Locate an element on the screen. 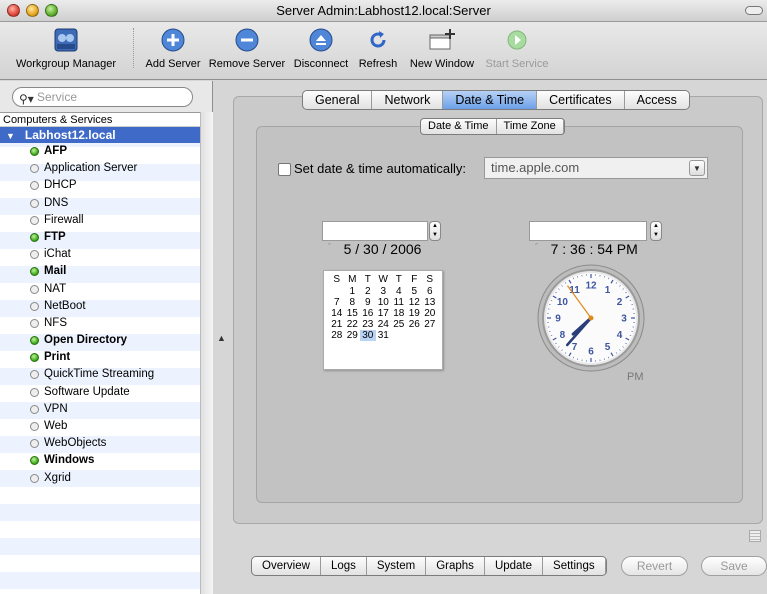  calendar-day: 22 is located at coordinates (353, 324).